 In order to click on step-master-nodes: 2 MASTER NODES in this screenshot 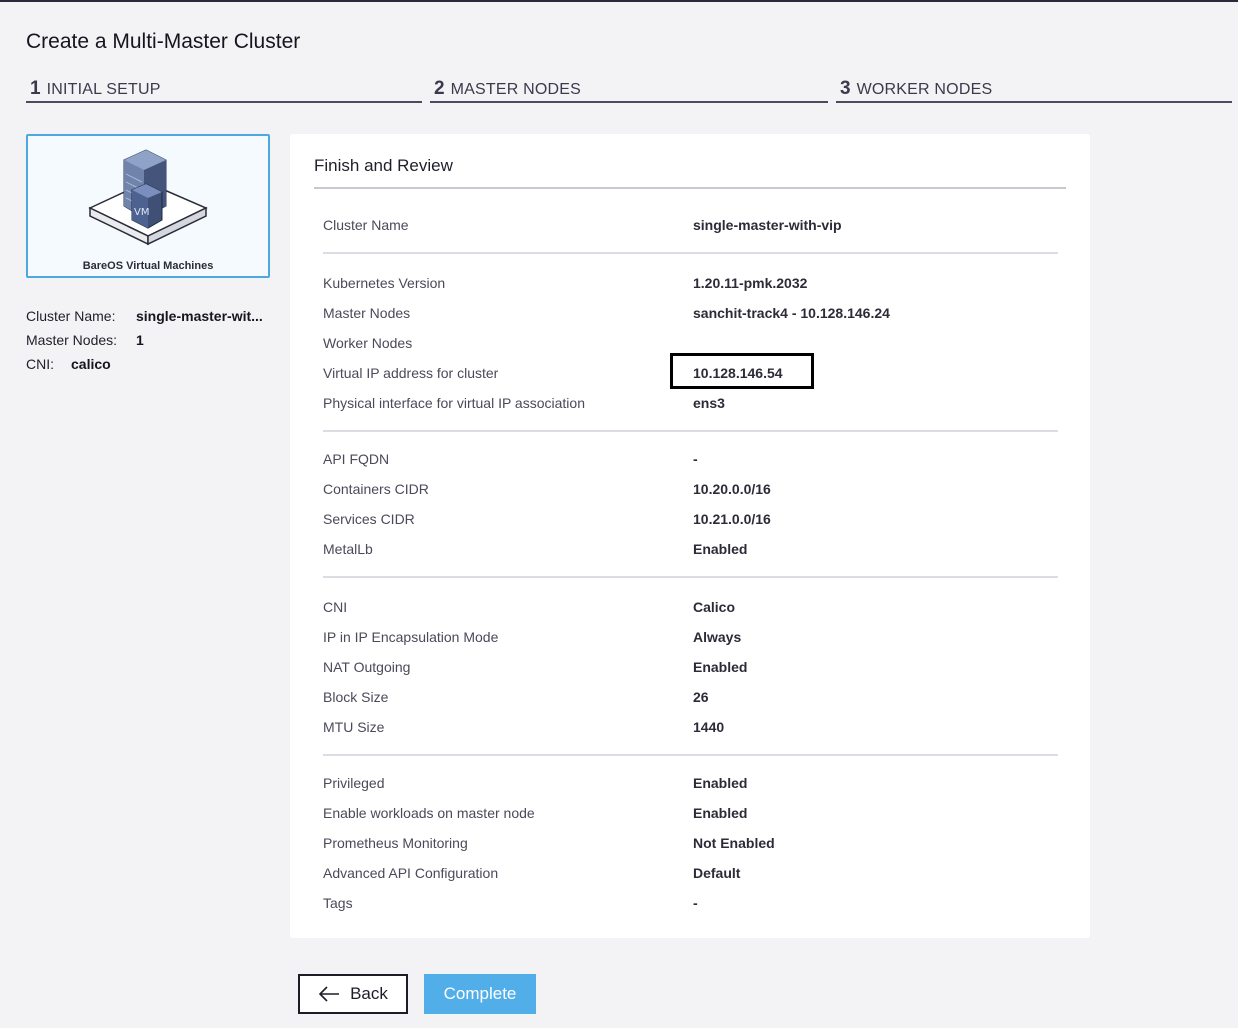, I will do `click(629, 89)`.